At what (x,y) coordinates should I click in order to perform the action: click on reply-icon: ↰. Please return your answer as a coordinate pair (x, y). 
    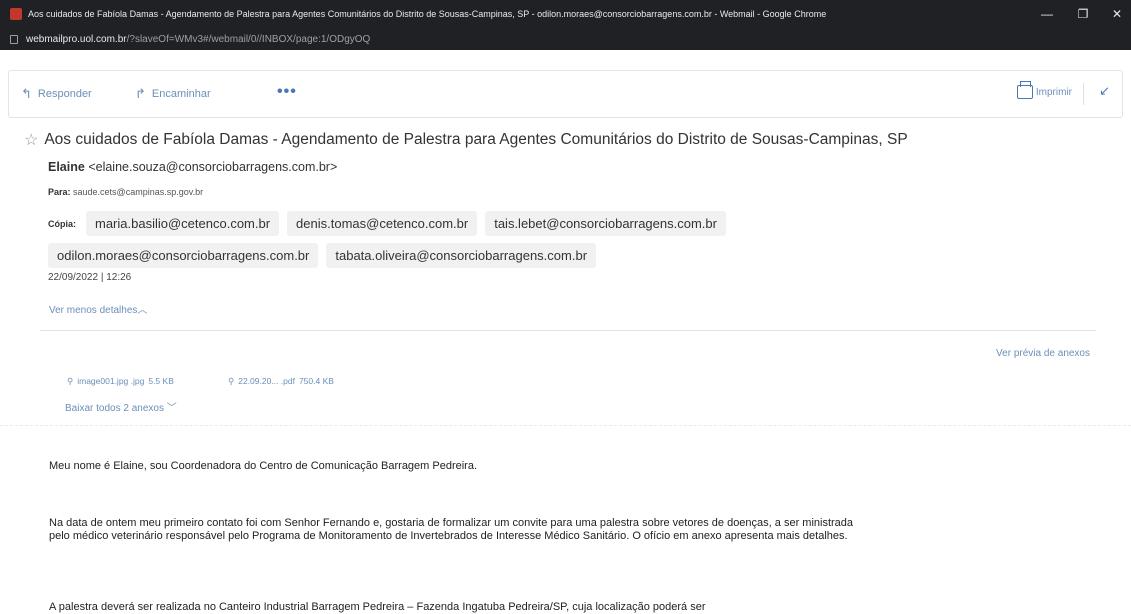
    Looking at the image, I should click on (26, 93).